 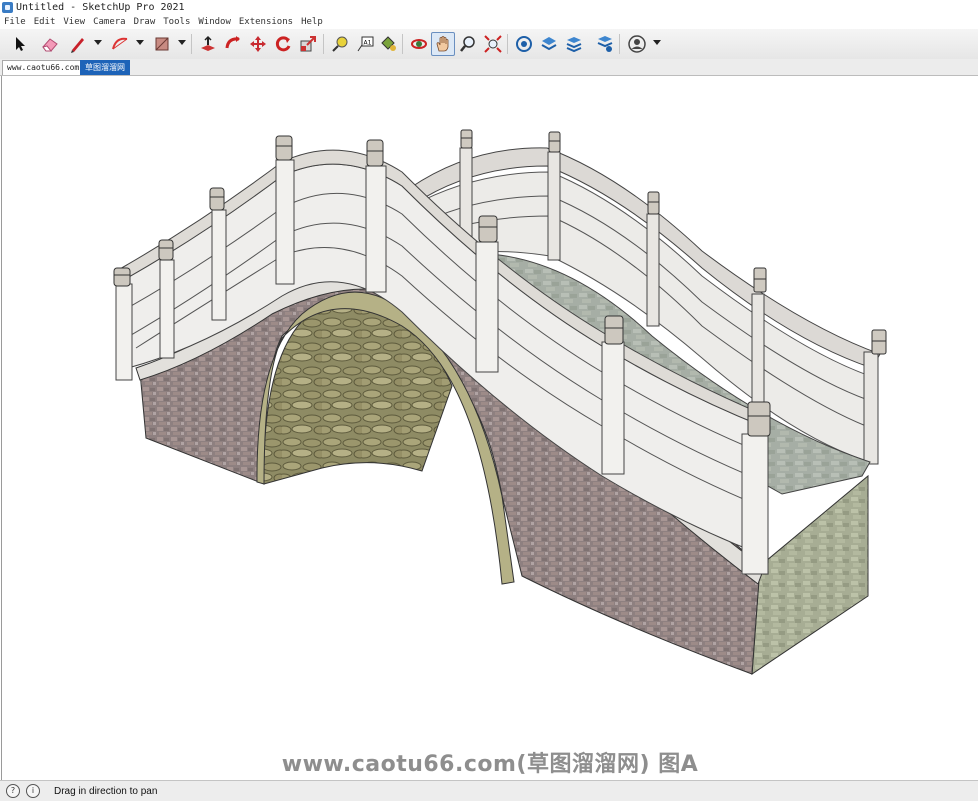 What do you see at coordinates (388, 44) in the screenshot?
I see `paint-bucket-icon` at bounding box center [388, 44].